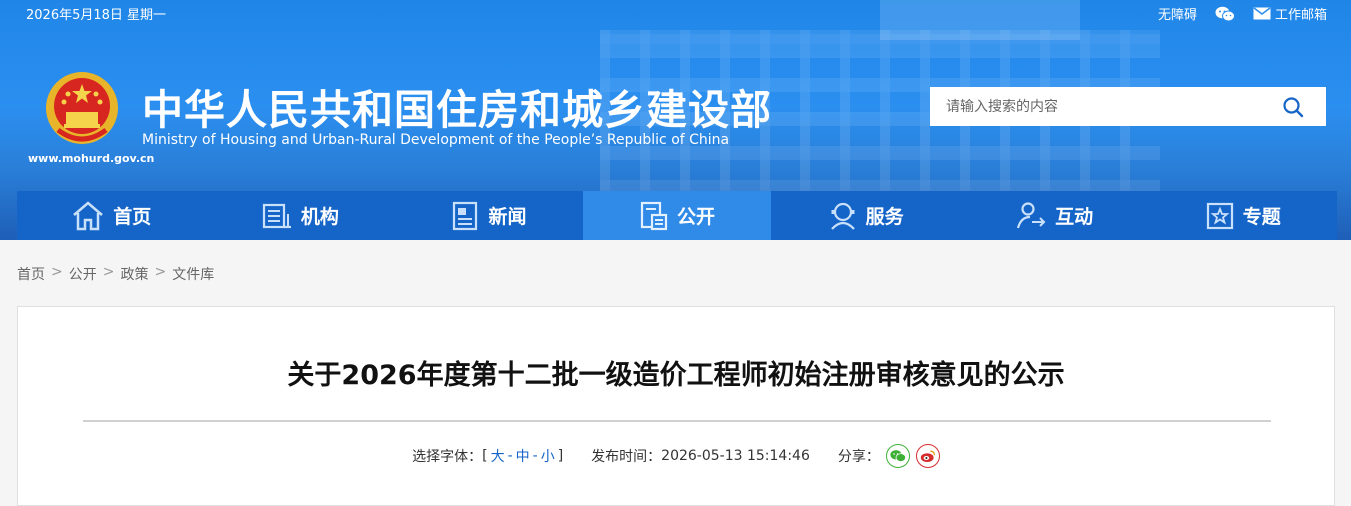  What do you see at coordinates (858, 457) in the screenshot?
I see `share-label: 分享：` at bounding box center [858, 457].